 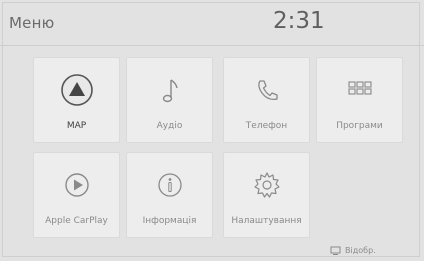 What do you see at coordinates (299, 21) in the screenshot?
I see `clock: 2:31` at bounding box center [299, 21].